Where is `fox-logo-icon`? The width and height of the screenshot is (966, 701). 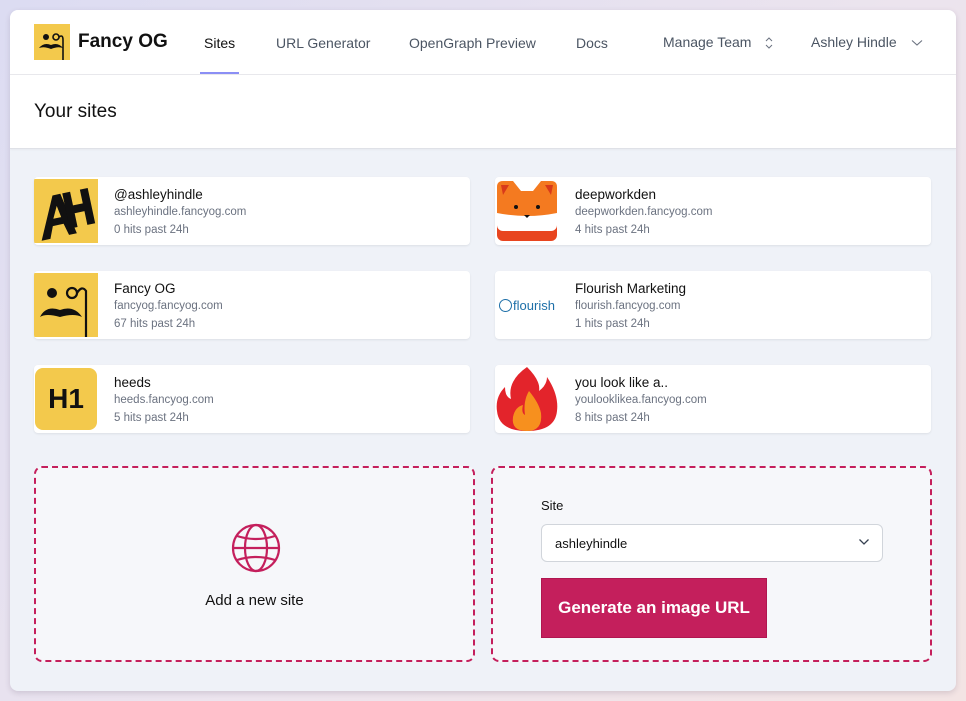 fox-logo-icon is located at coordinates (527, 211).